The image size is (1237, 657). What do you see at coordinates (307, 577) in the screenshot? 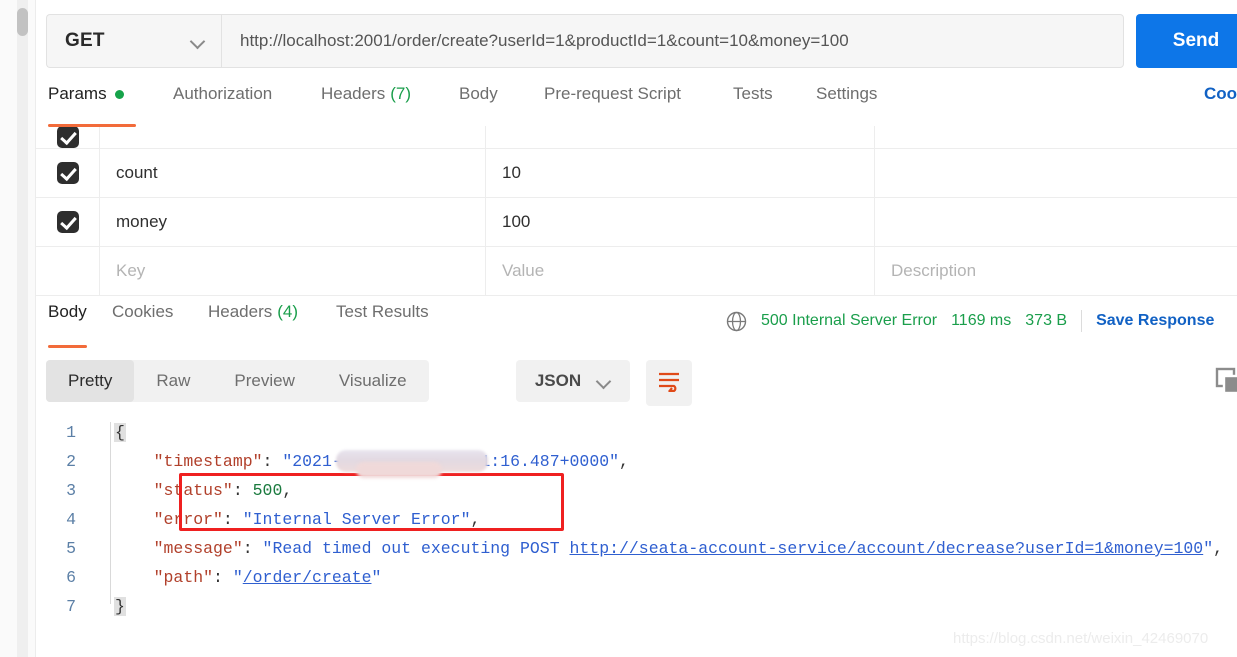
I see `code-link: /order/create` at bounding box center [307, 577].